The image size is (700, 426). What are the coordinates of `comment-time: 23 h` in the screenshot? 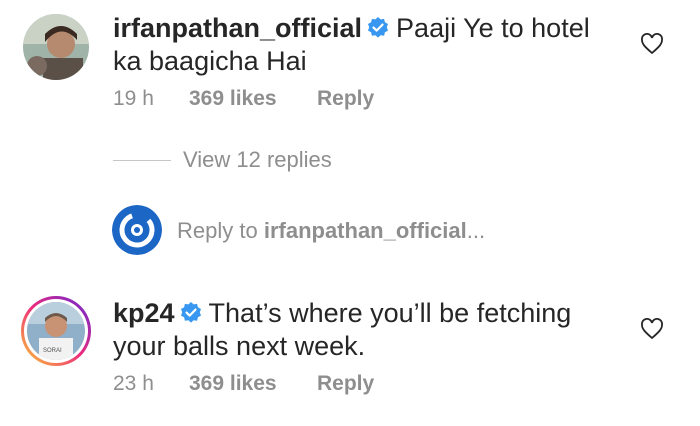 It's located at (133, 383).